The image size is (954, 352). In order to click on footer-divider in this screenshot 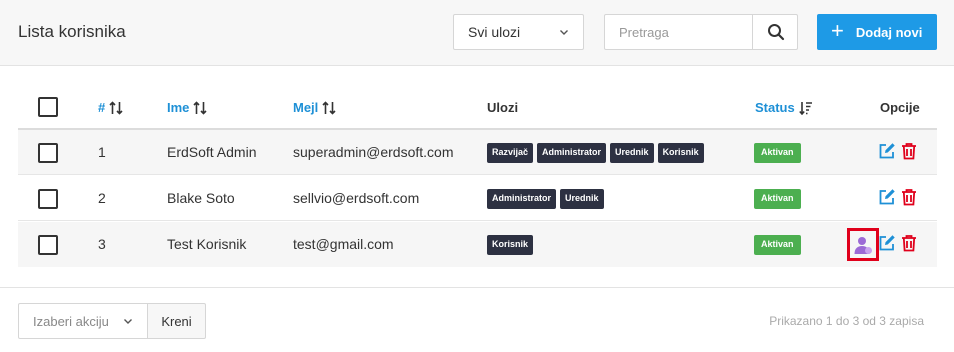, I will do `click(477, 287)`.